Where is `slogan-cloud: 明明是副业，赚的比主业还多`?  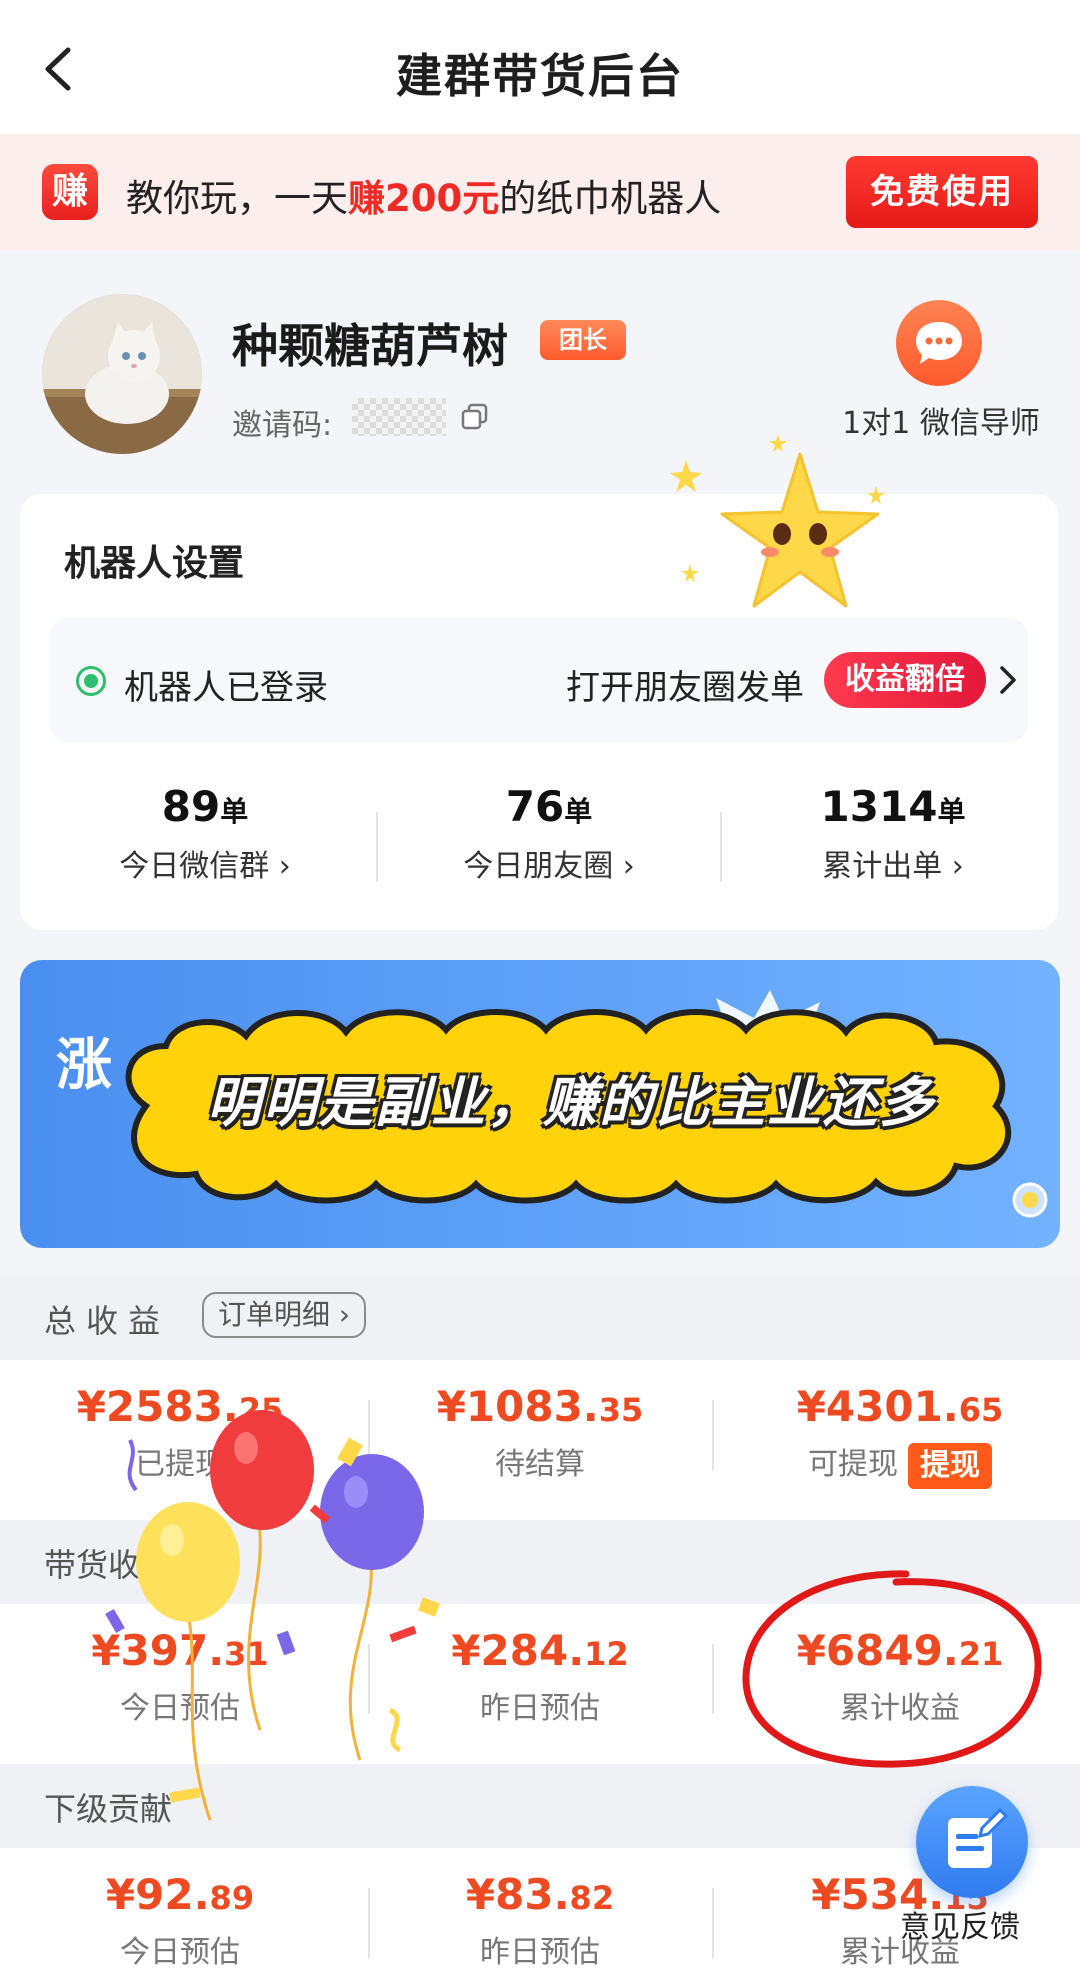 slogan-cloud: 明明是副业，赚的比主业还多 is located at coordinates (571, 1106).